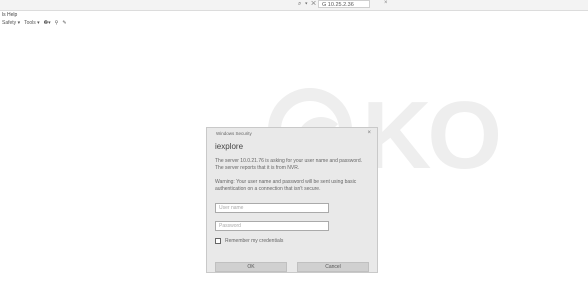  Describe the element at coordinates (4, 15) in the screenshot. I see `menu-item-ls: ls` at that location.